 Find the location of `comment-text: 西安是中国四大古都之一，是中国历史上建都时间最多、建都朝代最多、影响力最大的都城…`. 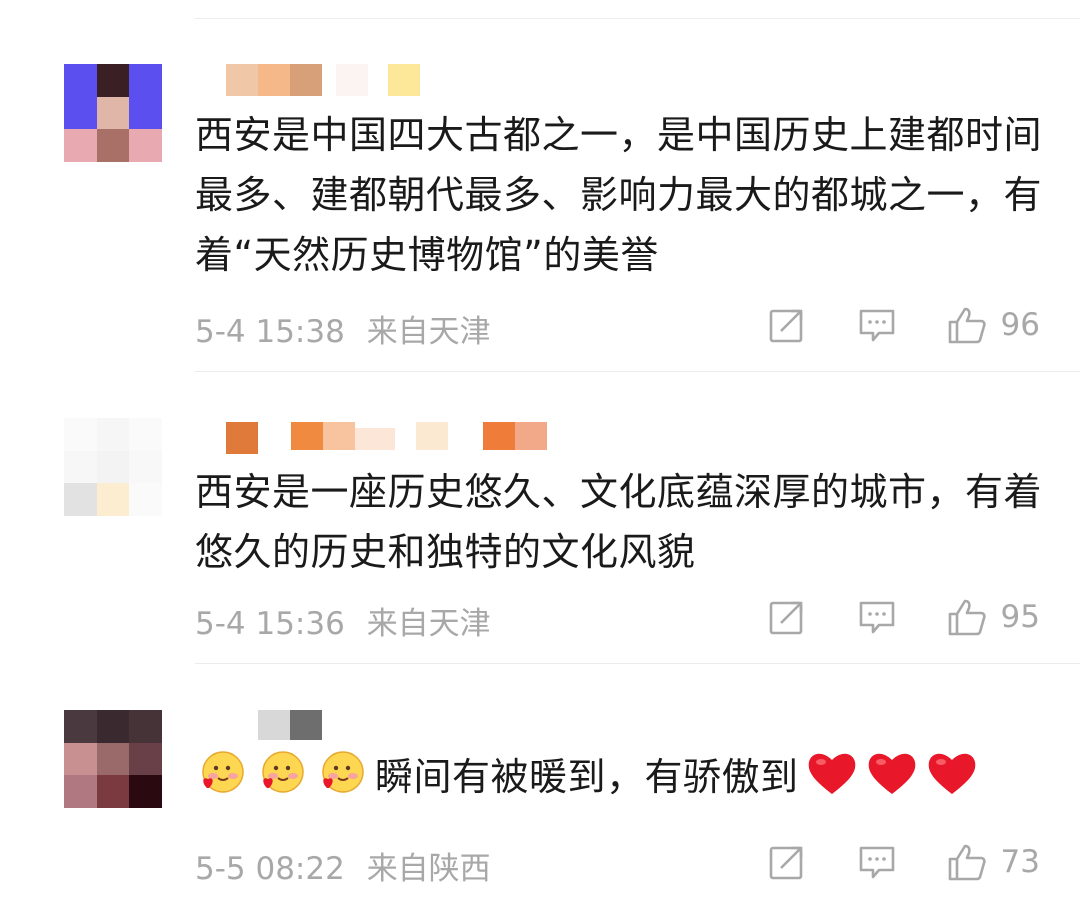

comment-text: 西安是中国四大古都之一，是中国历史上建都时间最多、建都朝代最多、影响力最大的都城… is located at coordinates (619, 195).